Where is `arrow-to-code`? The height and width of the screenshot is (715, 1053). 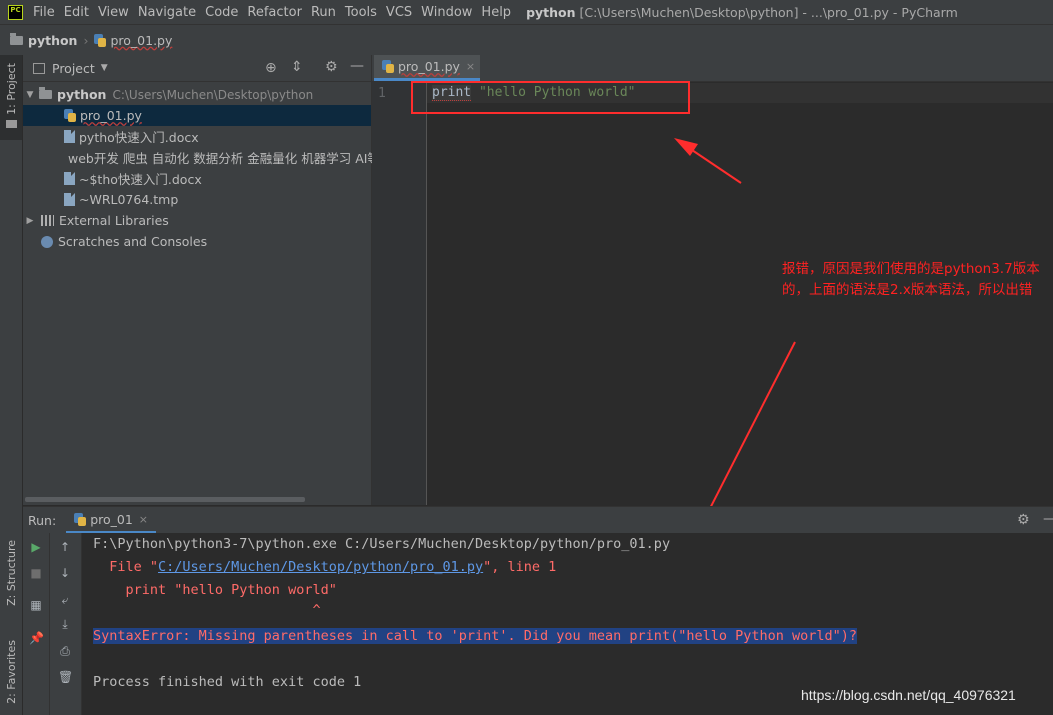 arrow-to-code is located at coordinates (708, 161).